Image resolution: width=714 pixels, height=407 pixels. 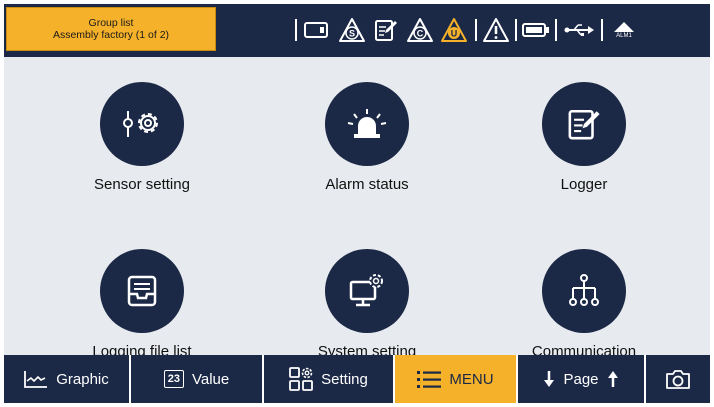 I want to click on menu-list-icon, so click(x=429, y=379).